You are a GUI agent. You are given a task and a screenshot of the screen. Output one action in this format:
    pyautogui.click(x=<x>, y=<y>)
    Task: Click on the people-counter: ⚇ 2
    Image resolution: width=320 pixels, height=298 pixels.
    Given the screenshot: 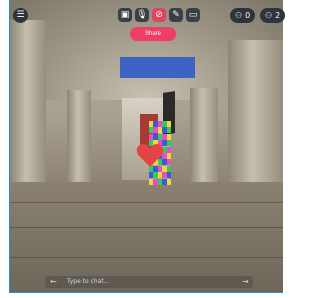 What is the action you would take?
    pyautogui.click(x=273, y=15)
    